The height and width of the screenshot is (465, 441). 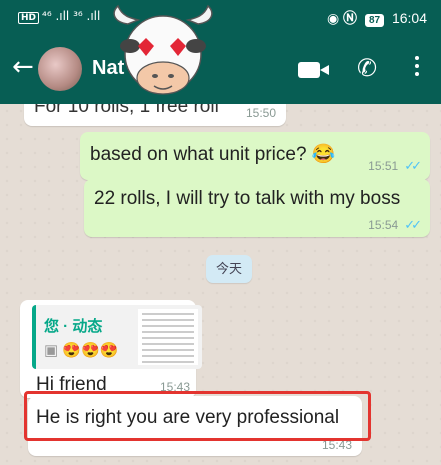 What do you see at coordinates (23, 67) in the screenshot?
I see `arrow-left-icon: ←` at bounding box center [23, 67].